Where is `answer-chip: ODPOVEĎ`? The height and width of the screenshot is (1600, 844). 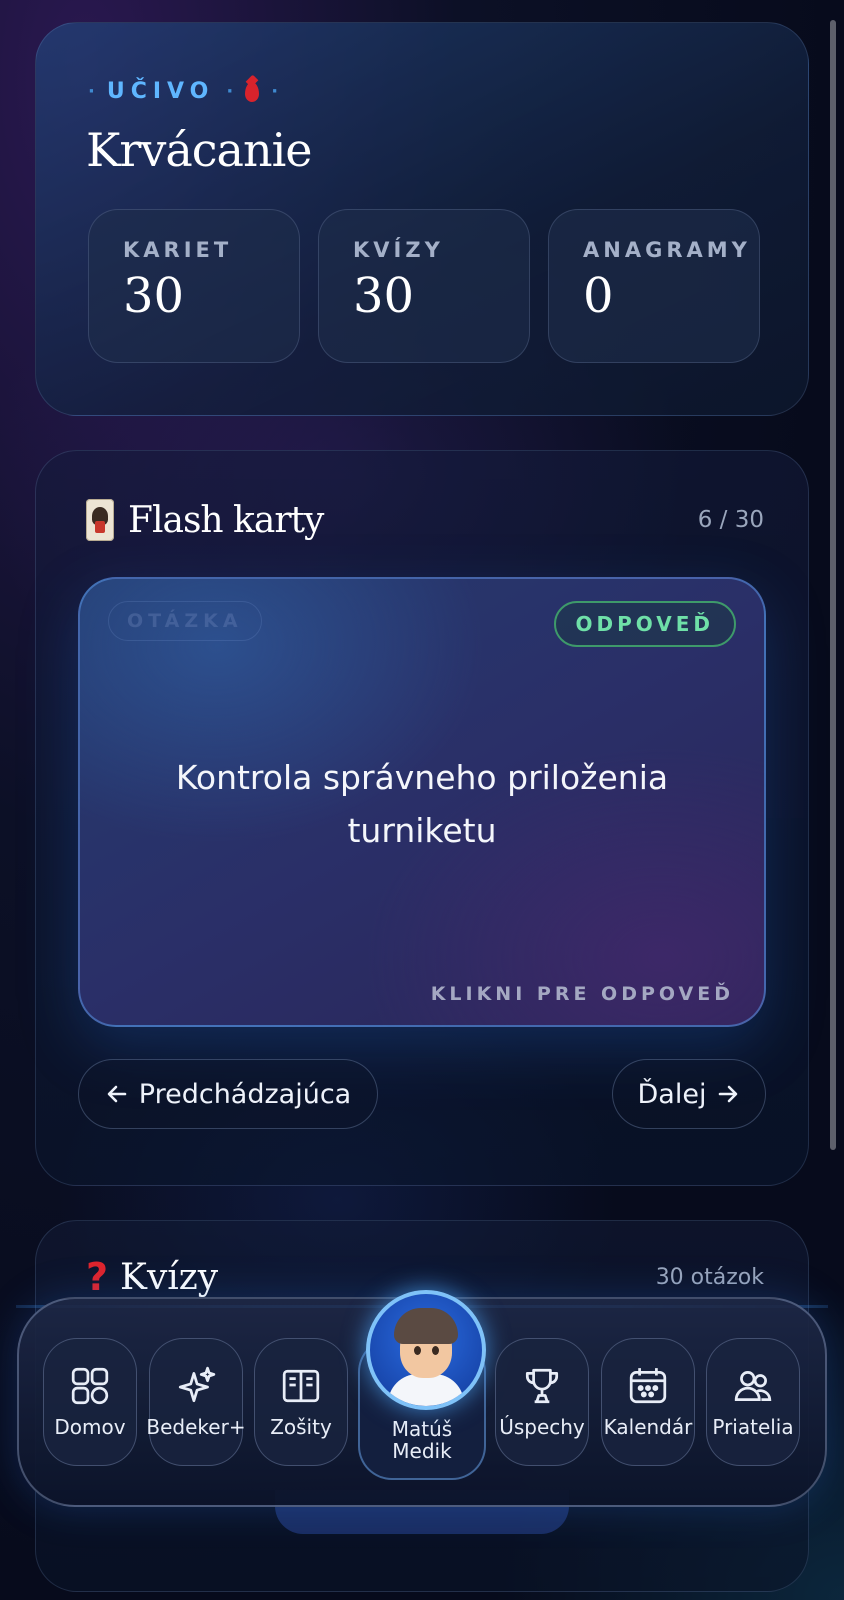 answer-chip: ODPOVEĎ is located at coordinates (644, 624).